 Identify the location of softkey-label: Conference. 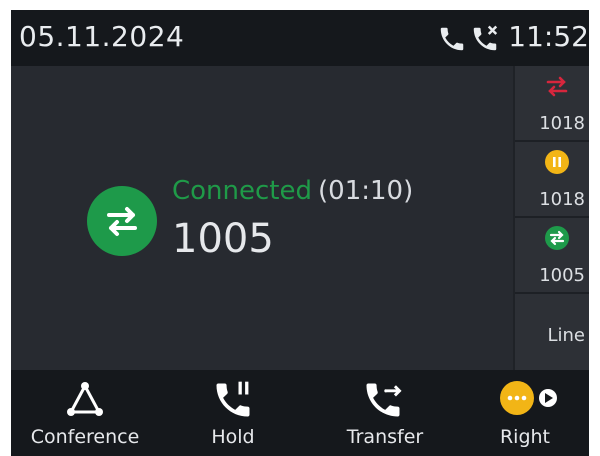
(85, 437).